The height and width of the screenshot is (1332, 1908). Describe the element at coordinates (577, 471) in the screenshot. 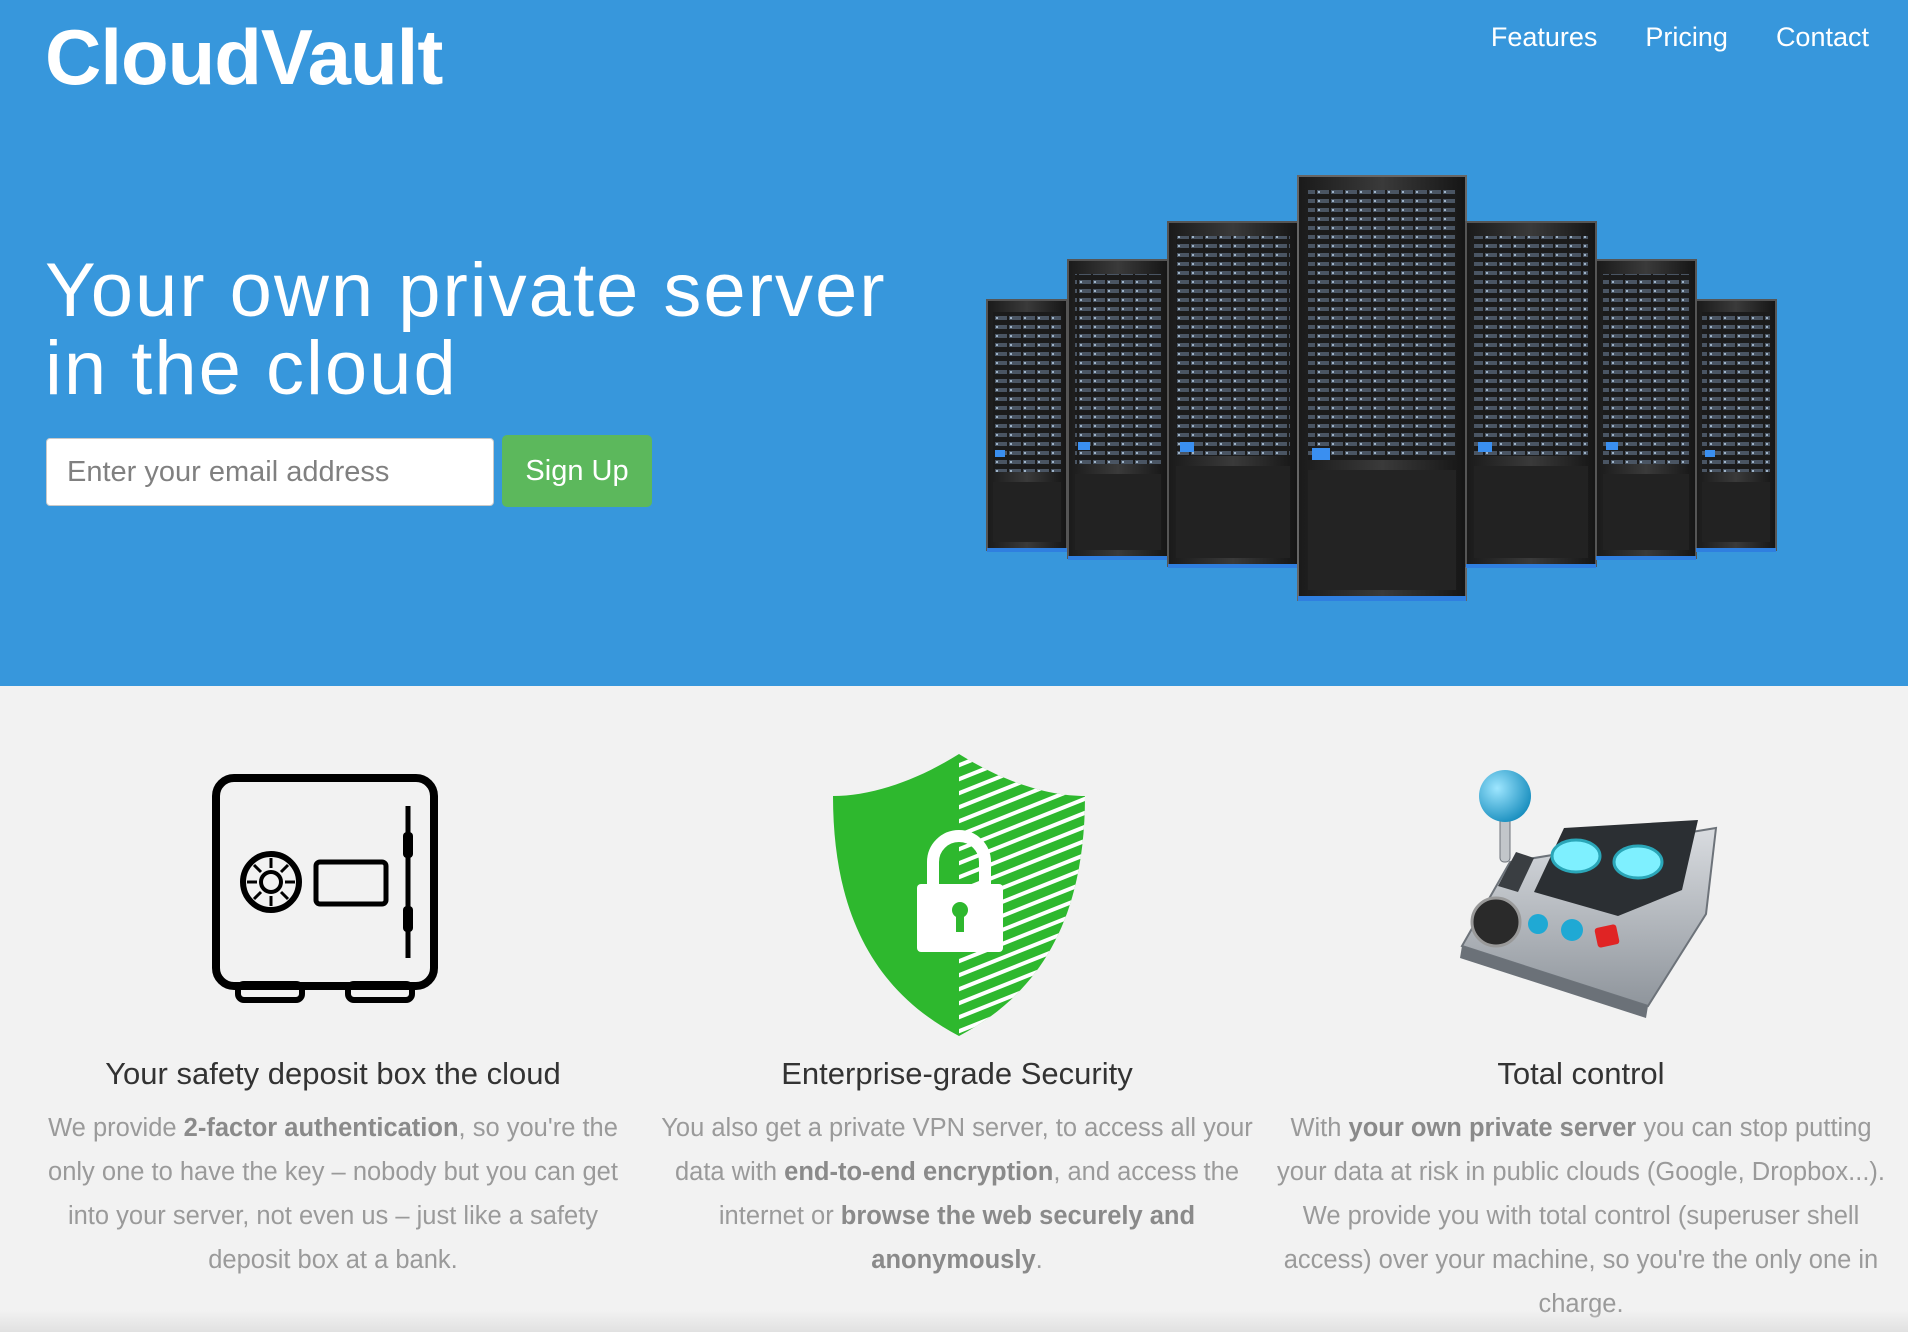

I see `signup-button: Sign Up` at that location.